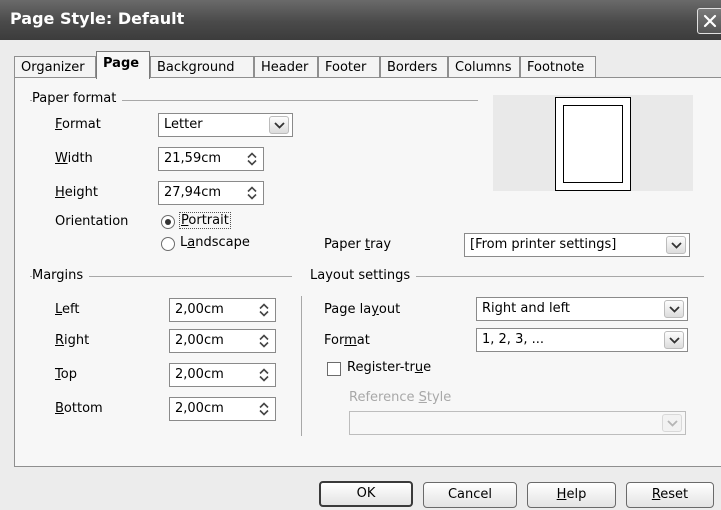  I want to click on margin-left-spinfield: 2,00cm, so click(222, 310).